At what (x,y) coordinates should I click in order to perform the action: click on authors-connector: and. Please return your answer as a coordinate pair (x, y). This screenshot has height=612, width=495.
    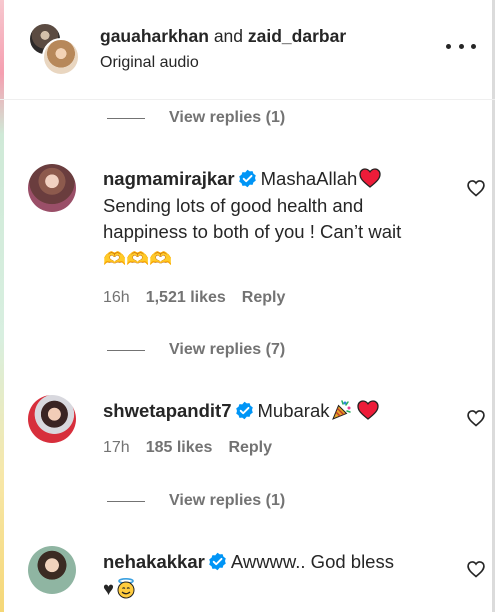
    Looking at the image, I should click on (228, 36).